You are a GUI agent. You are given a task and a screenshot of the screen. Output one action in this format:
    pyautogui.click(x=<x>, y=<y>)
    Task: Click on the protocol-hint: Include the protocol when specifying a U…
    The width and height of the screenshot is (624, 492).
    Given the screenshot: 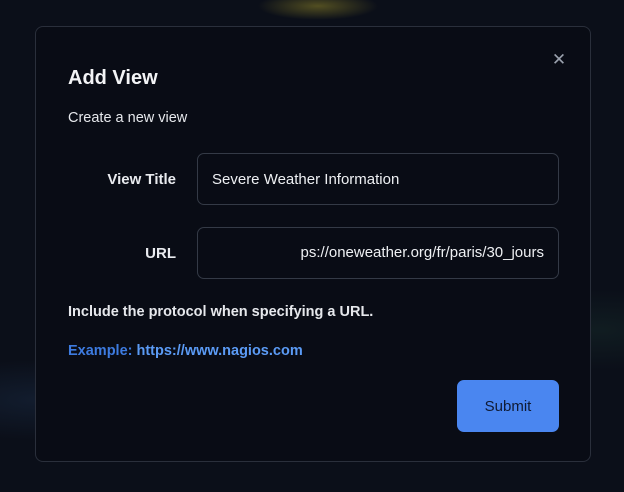 What is the action you would take?
    pyautogui.click(x=221, y=312)
    